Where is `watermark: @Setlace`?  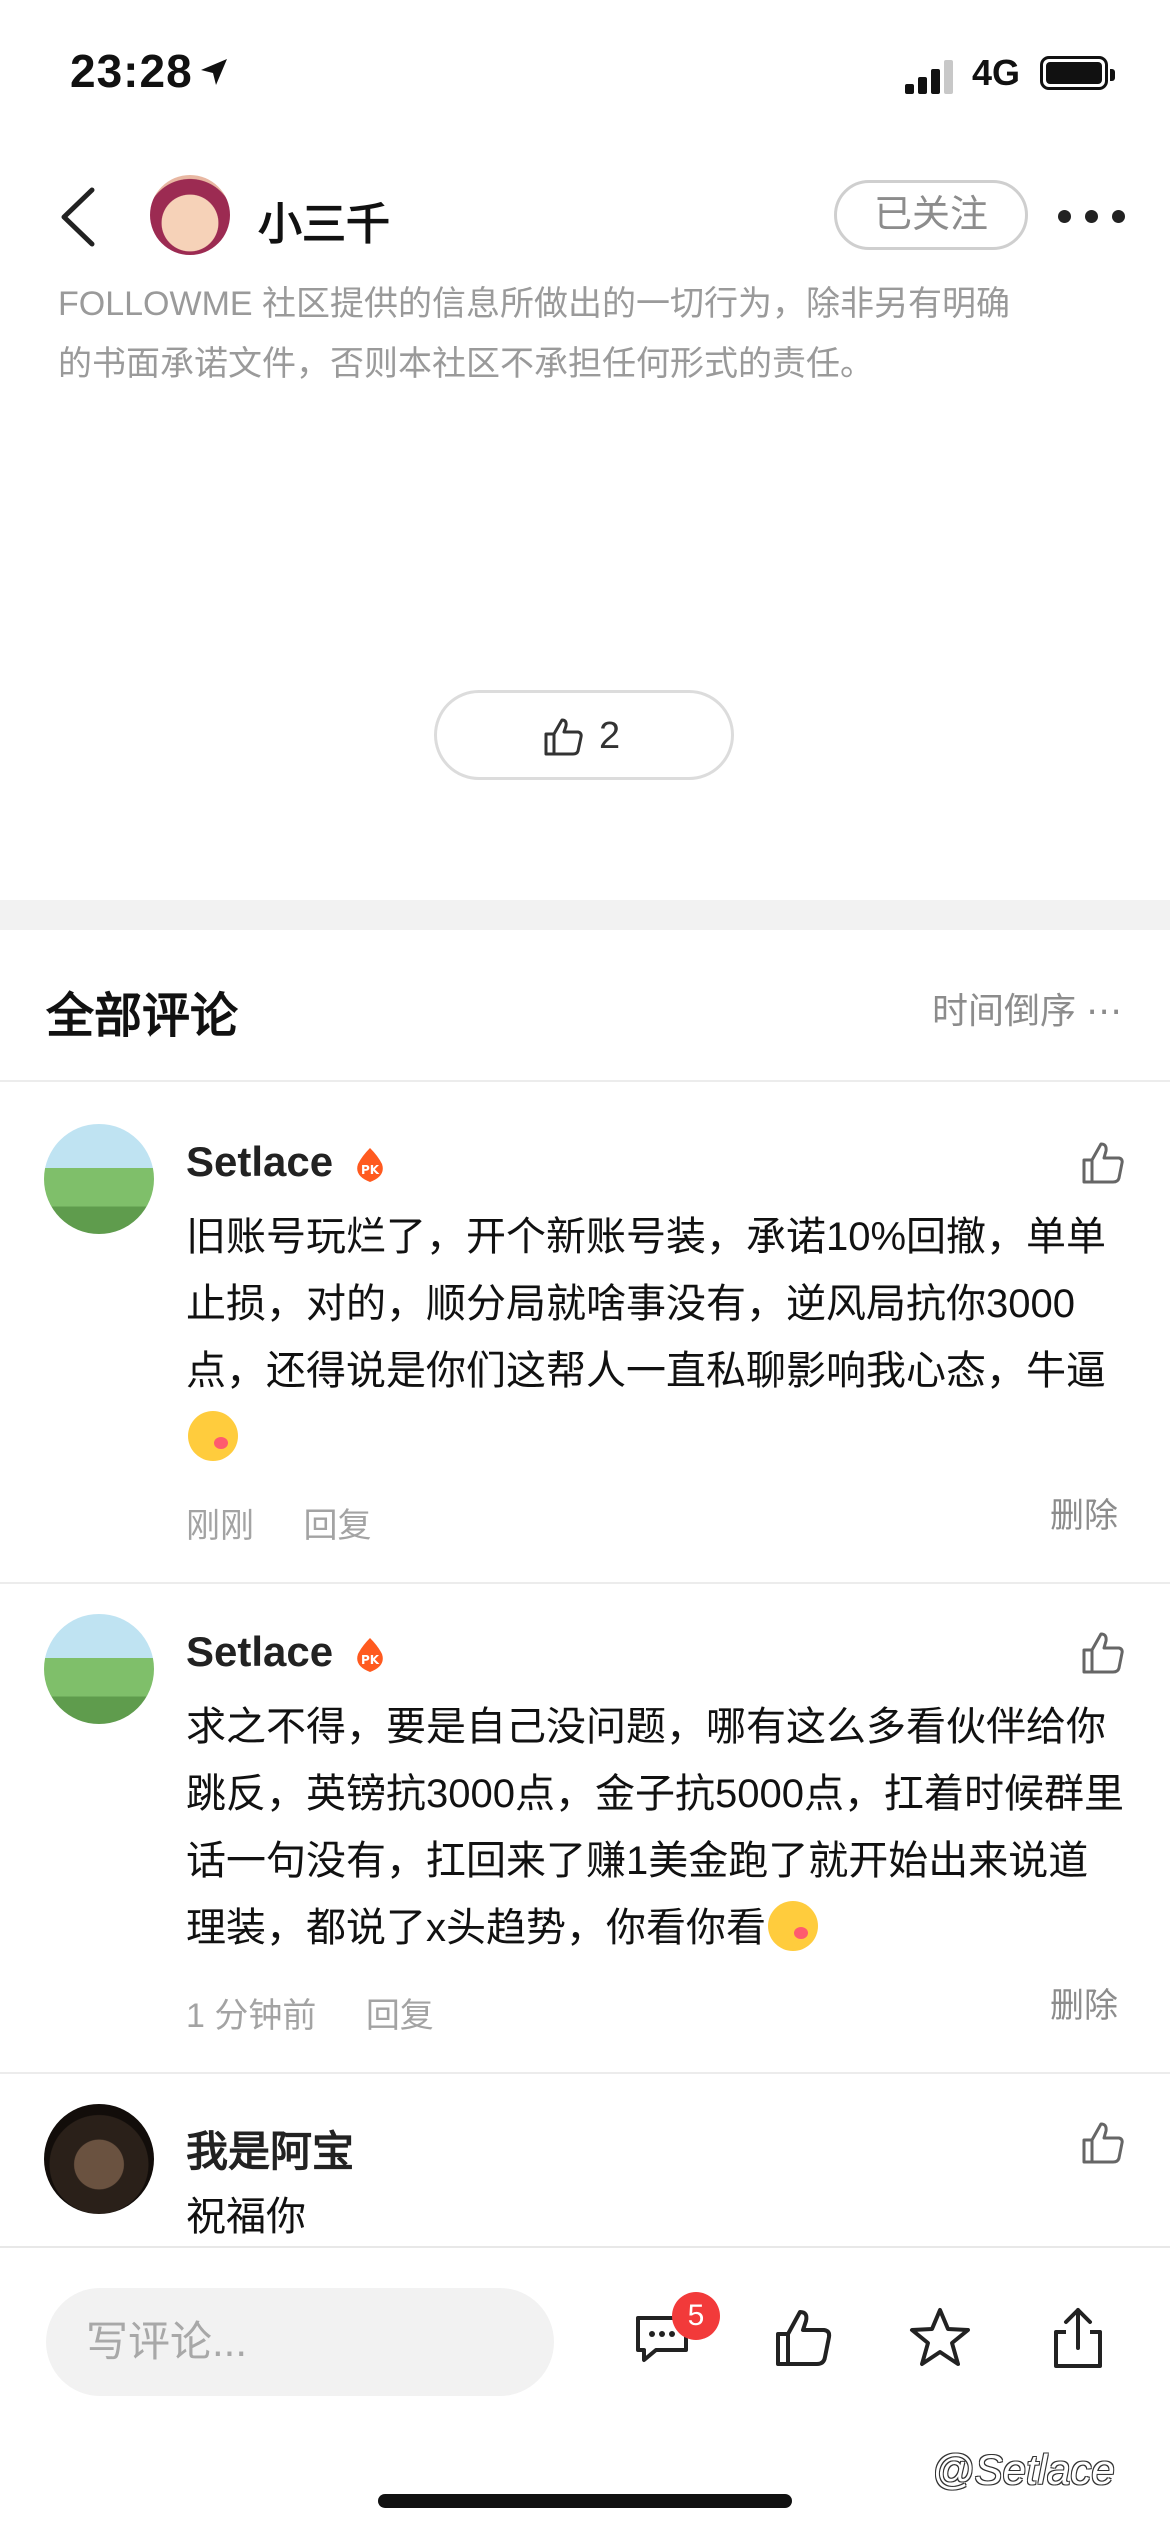 watermark: @Setlace is located at coordinates (1023, 2469).